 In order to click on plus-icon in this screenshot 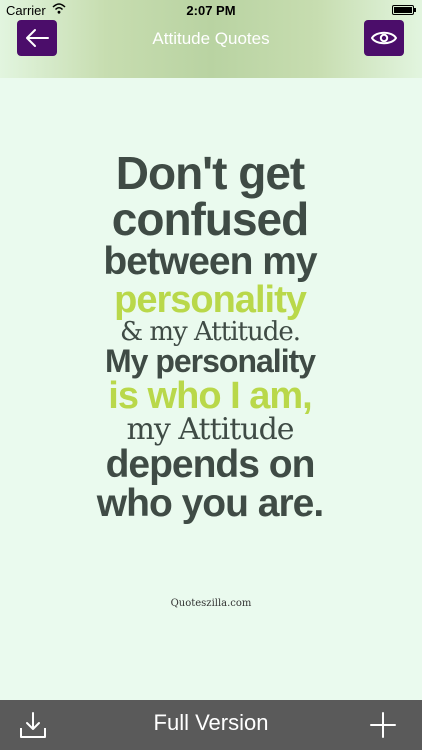, I will do `click(383, 725)`.